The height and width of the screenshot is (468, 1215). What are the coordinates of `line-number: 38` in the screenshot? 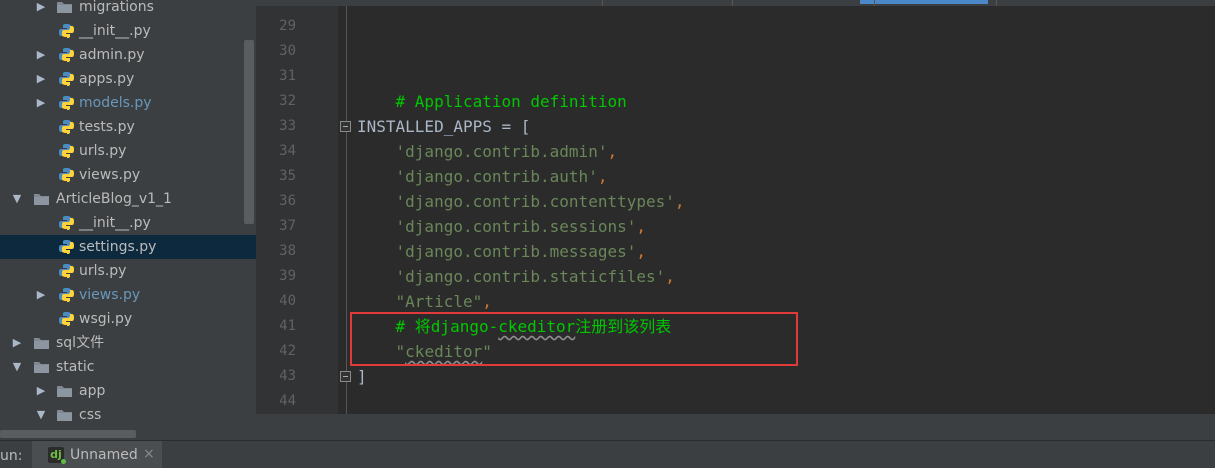 It's located at (287, 251).